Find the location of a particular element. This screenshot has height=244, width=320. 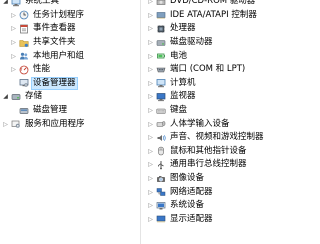

left_tree-item: ◢ 存储 is located at coordinates (71, 97).